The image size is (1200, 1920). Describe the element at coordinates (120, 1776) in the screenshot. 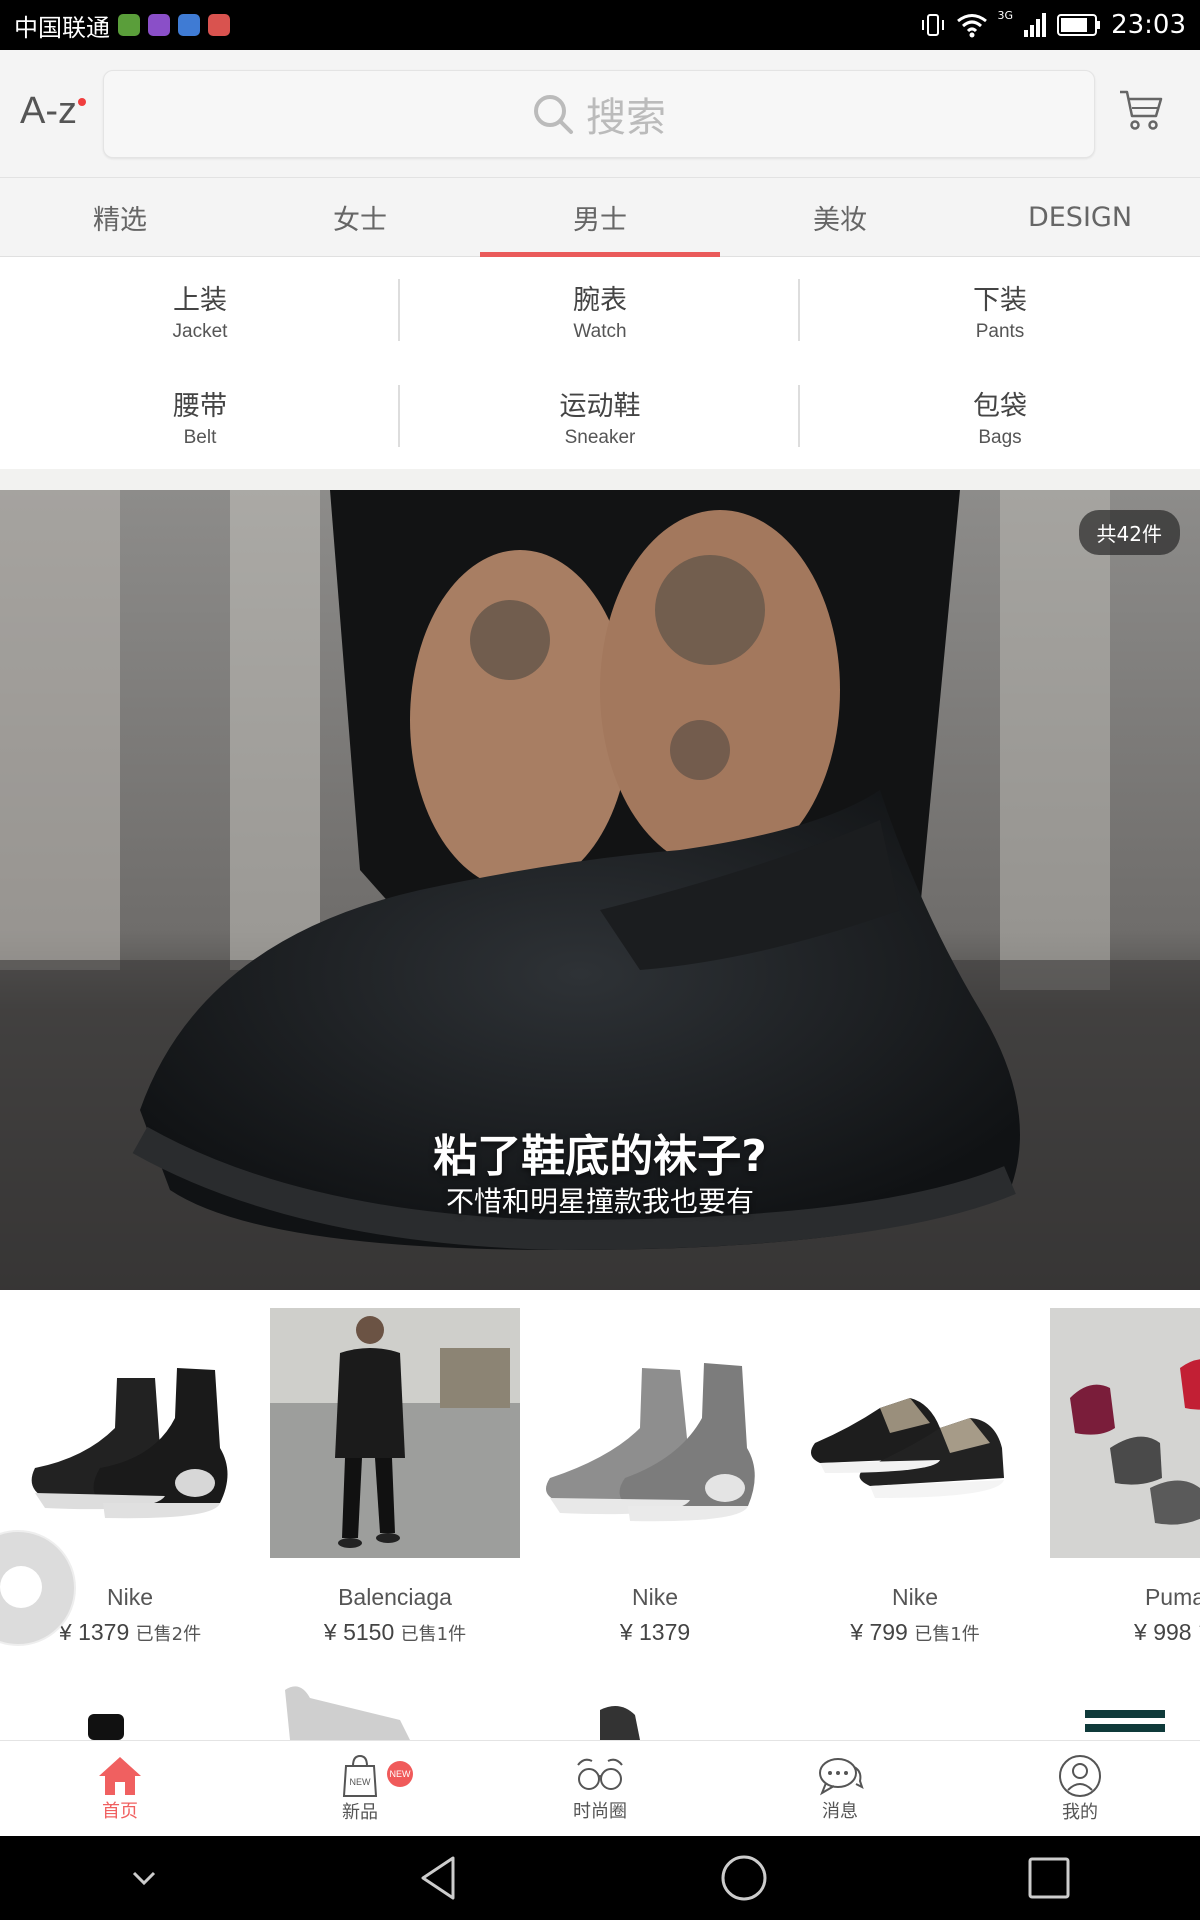

I see `home-icon` at that location.